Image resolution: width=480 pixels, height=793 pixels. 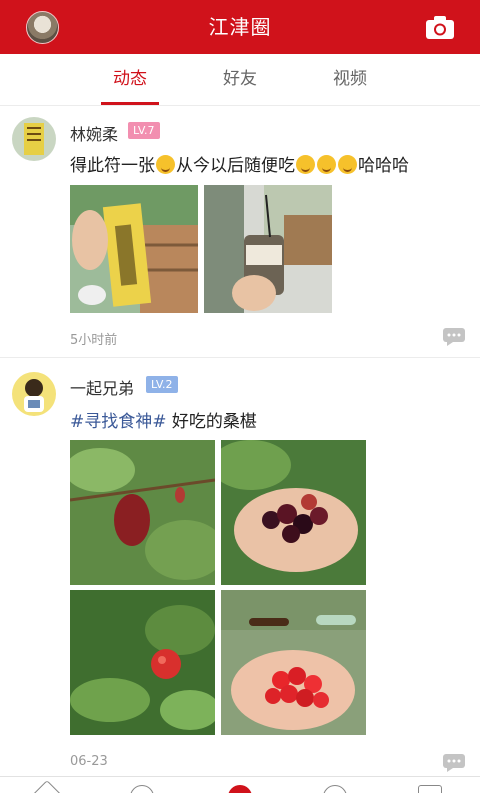 What do you see at coordinates (94, 133) in the screenshot?
I see `author-name: 林婉柔` at bounding box center [94, 133].